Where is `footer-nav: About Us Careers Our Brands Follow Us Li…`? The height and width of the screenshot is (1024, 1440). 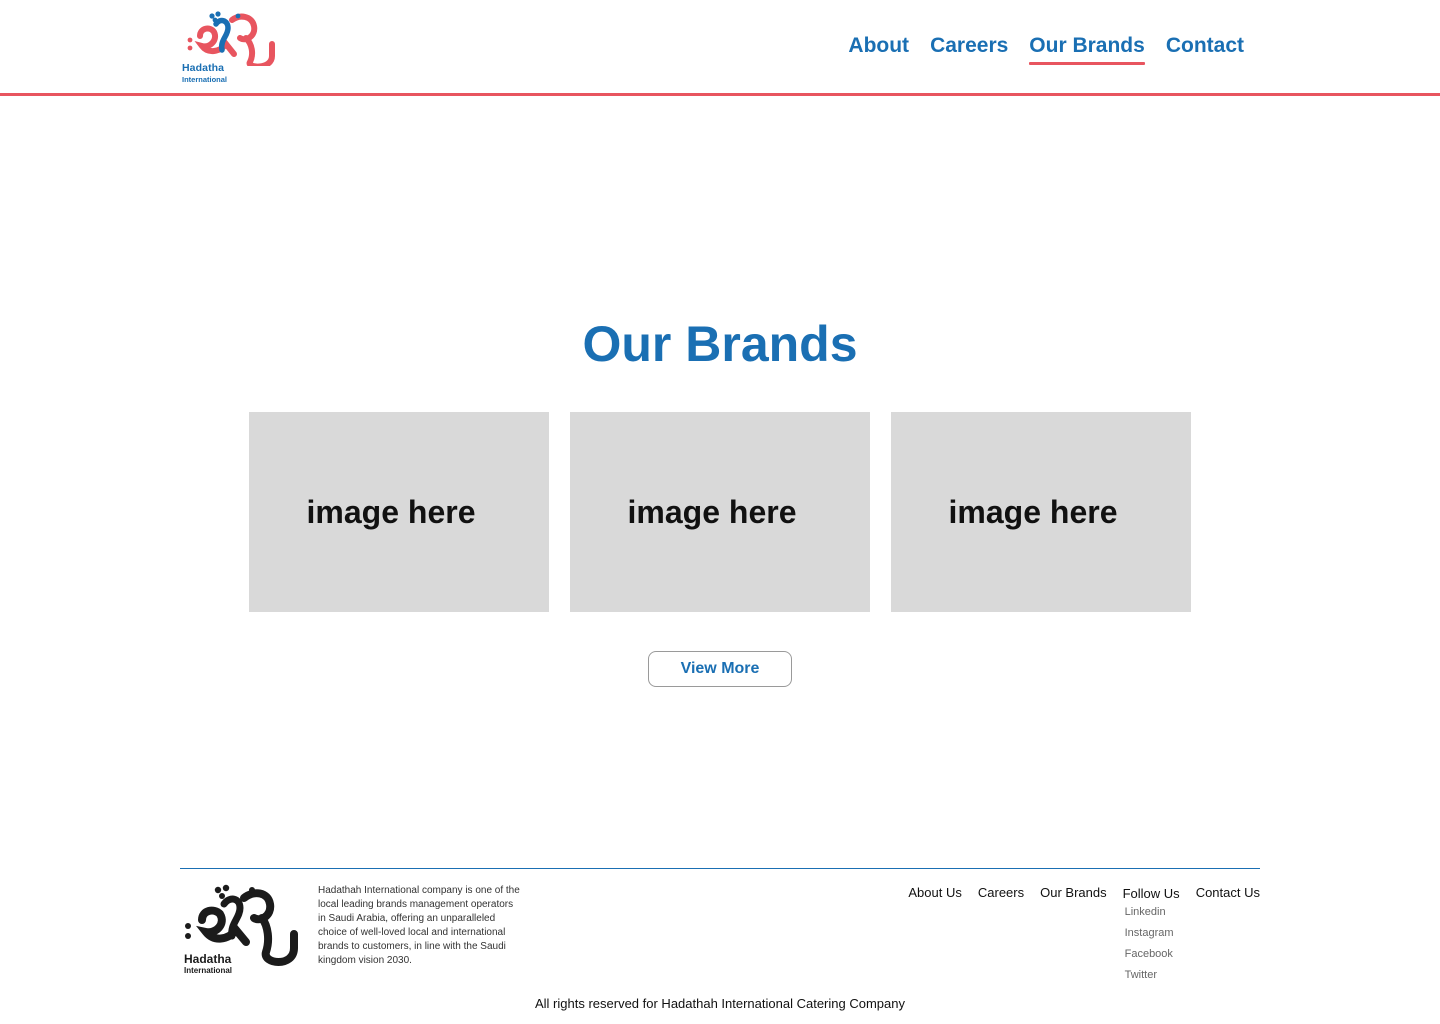 footer-nav: About Us Careers Our Brands Follow Us Li… is located at coordinates (1084, 933).